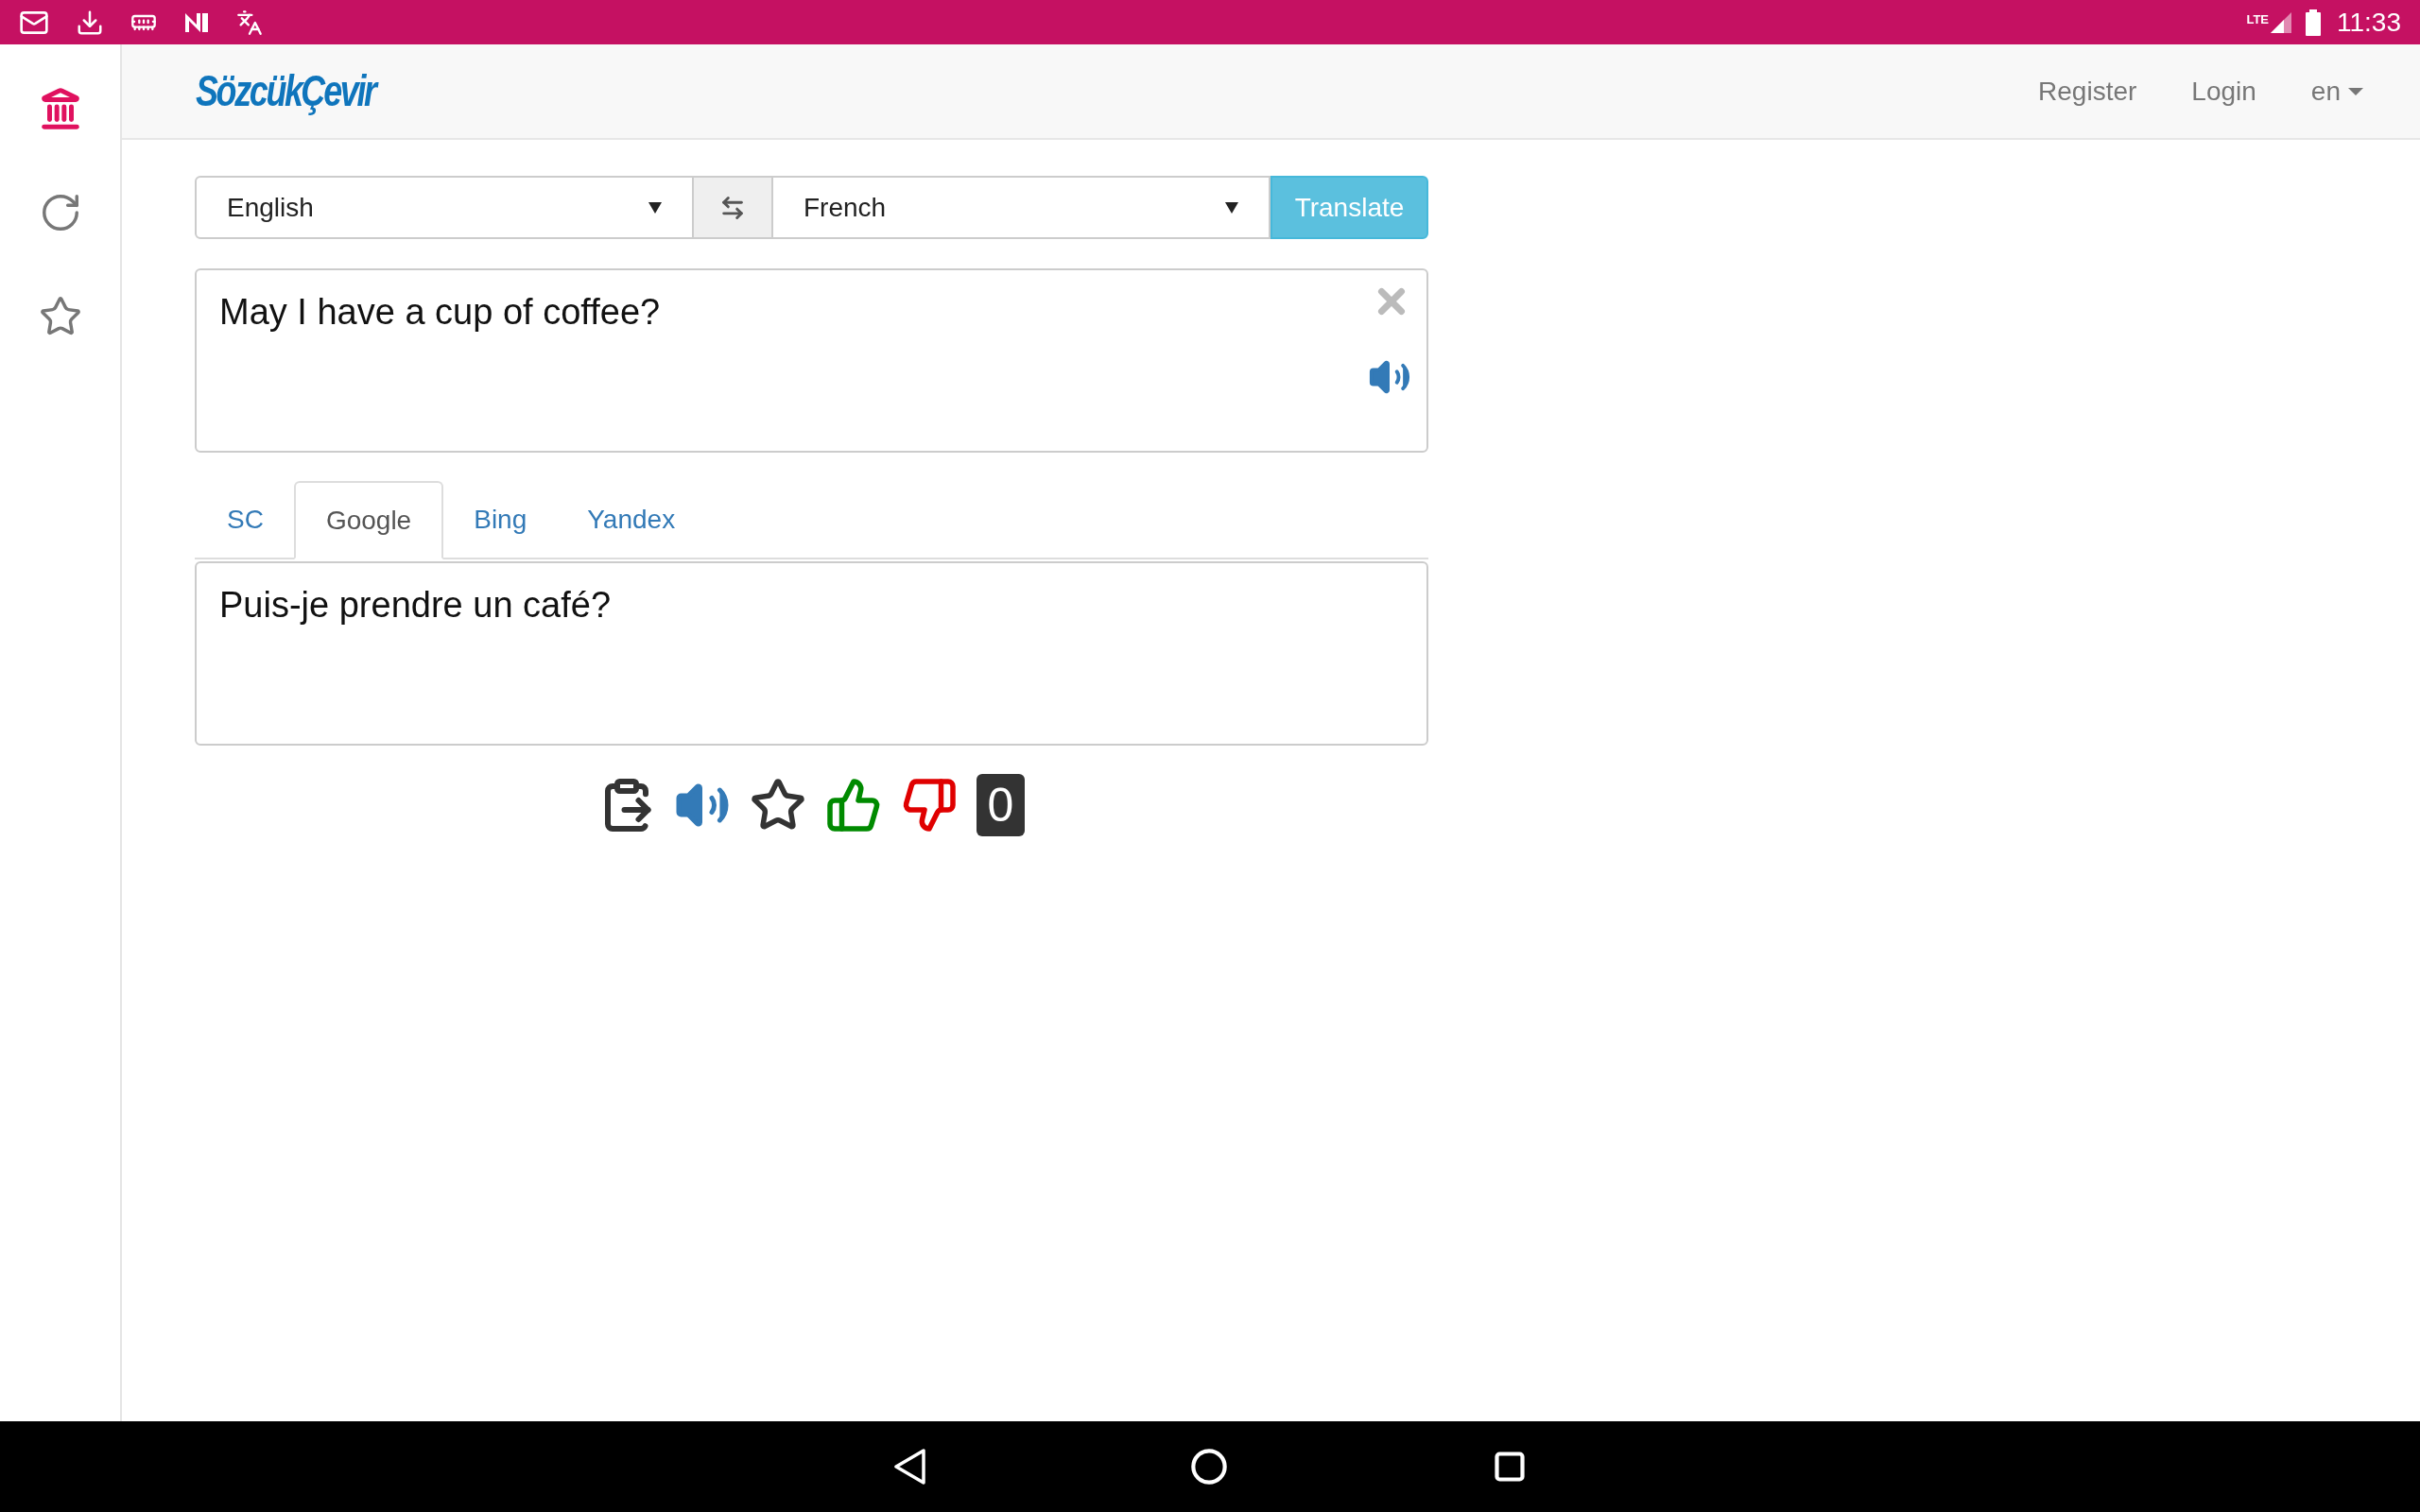 This screenshot has width=2420, height=1512. I want to click on swap-languages-button, so click(732, 207).